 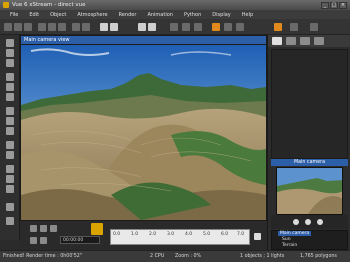 I want to click on timeline-tick: 7.0, so click(x=241, y=234).